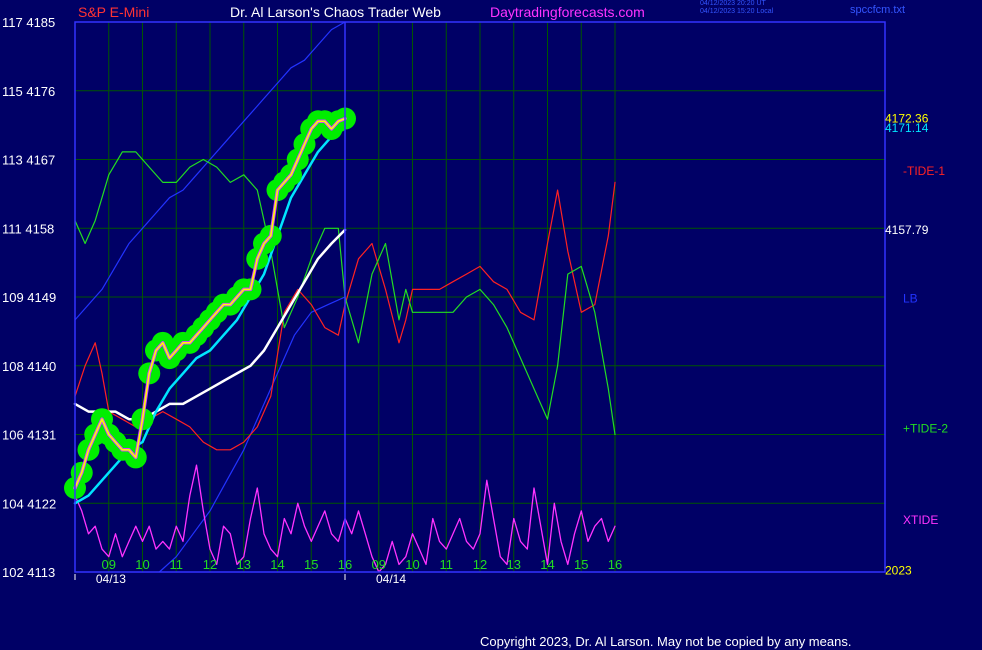 The image size is (982, 650). What do you see at coordinates (28, 160) in the screenshot?
I see `y-tick-label: 113 4167` at bounding box center [28, 160].